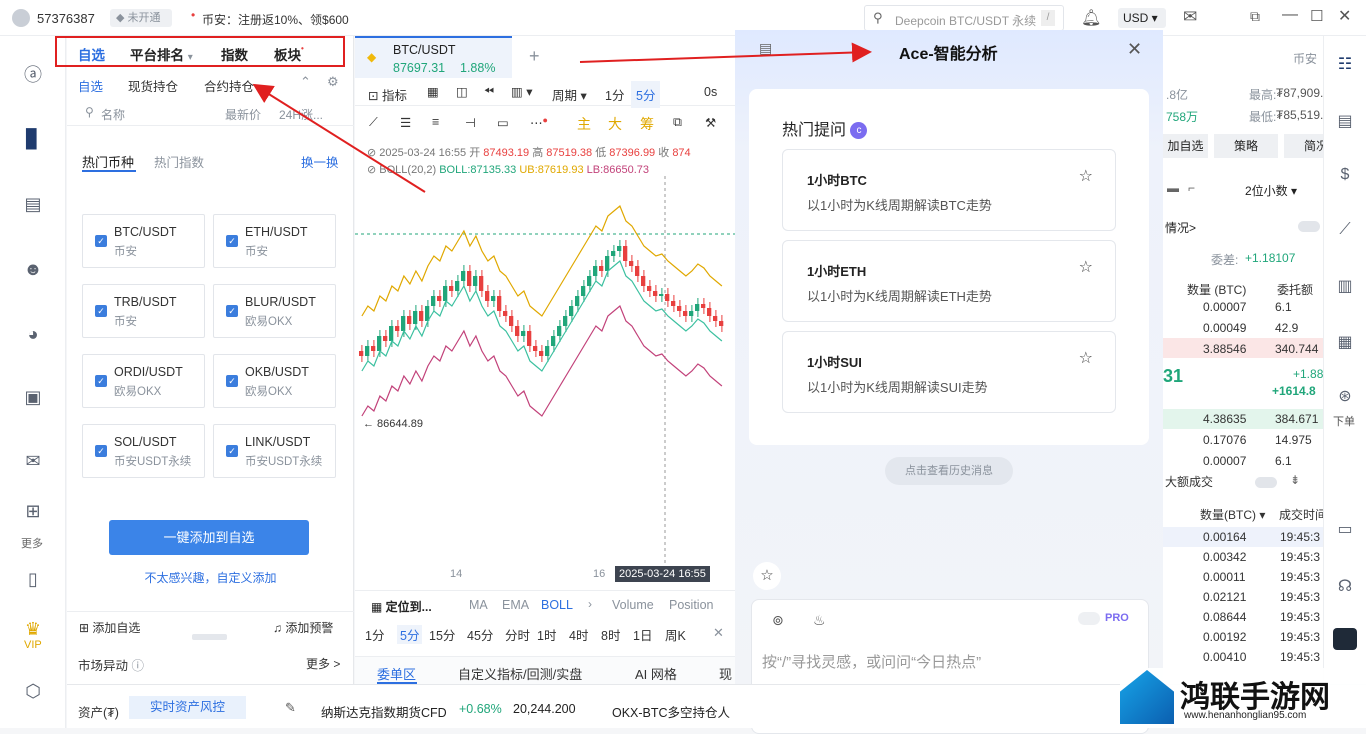 The image size is (1366, 734). I want to click on annotation-arrows, so click(562, 117).